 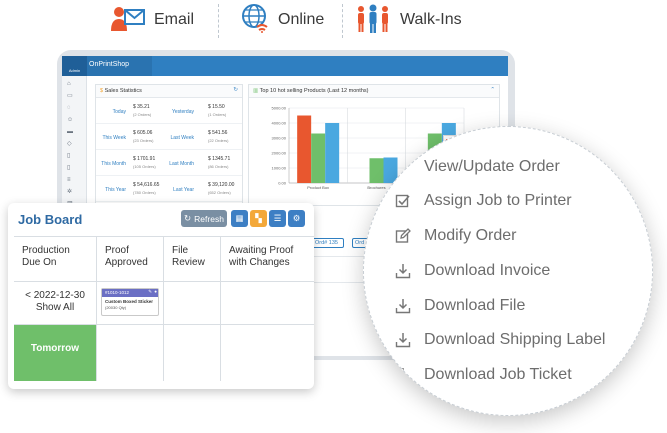 What do you see at coordinates (143, 140) in the screenshot?
I see `stat-sub: (23 Orders)` at bounding box center [143, 140].